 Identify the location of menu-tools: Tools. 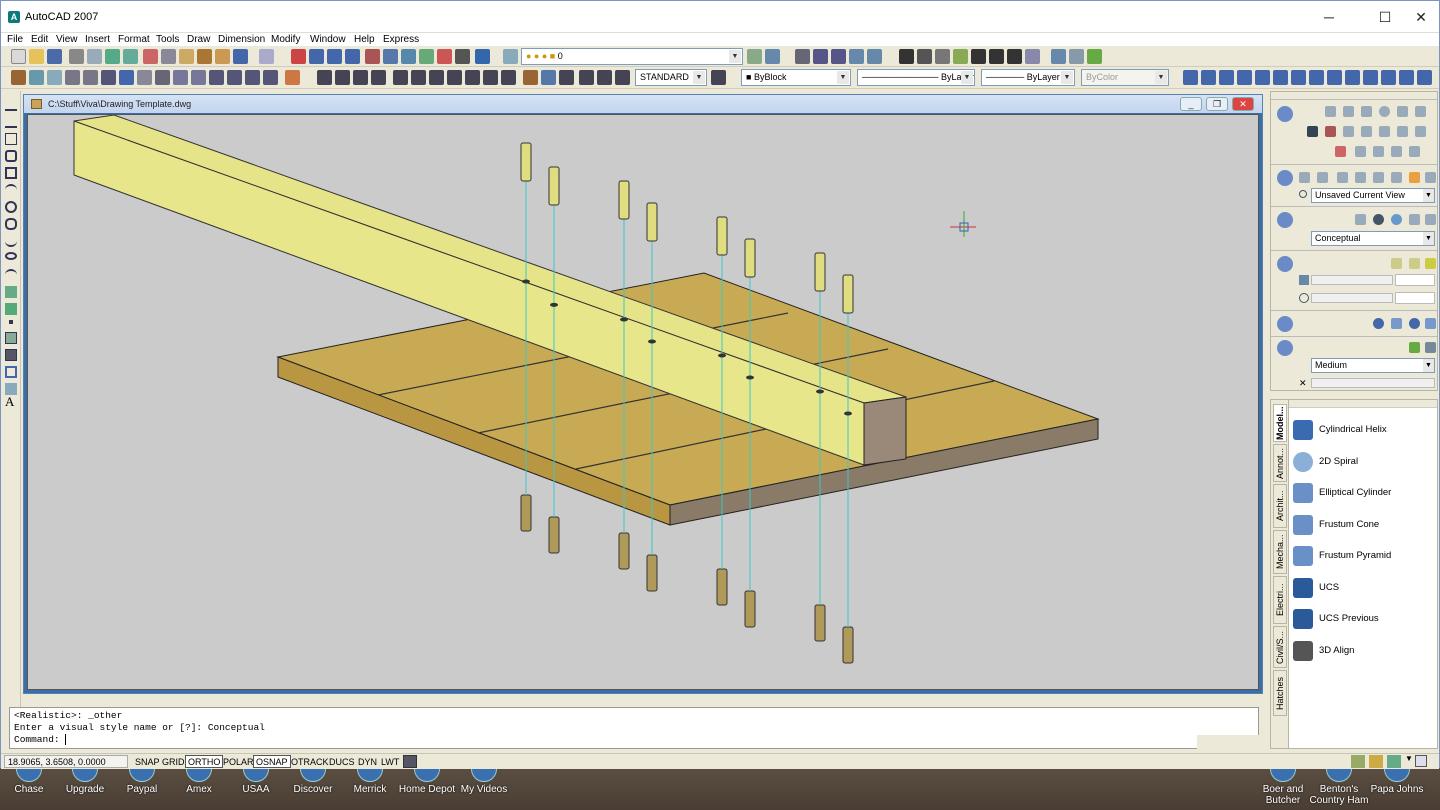
(167, 40).